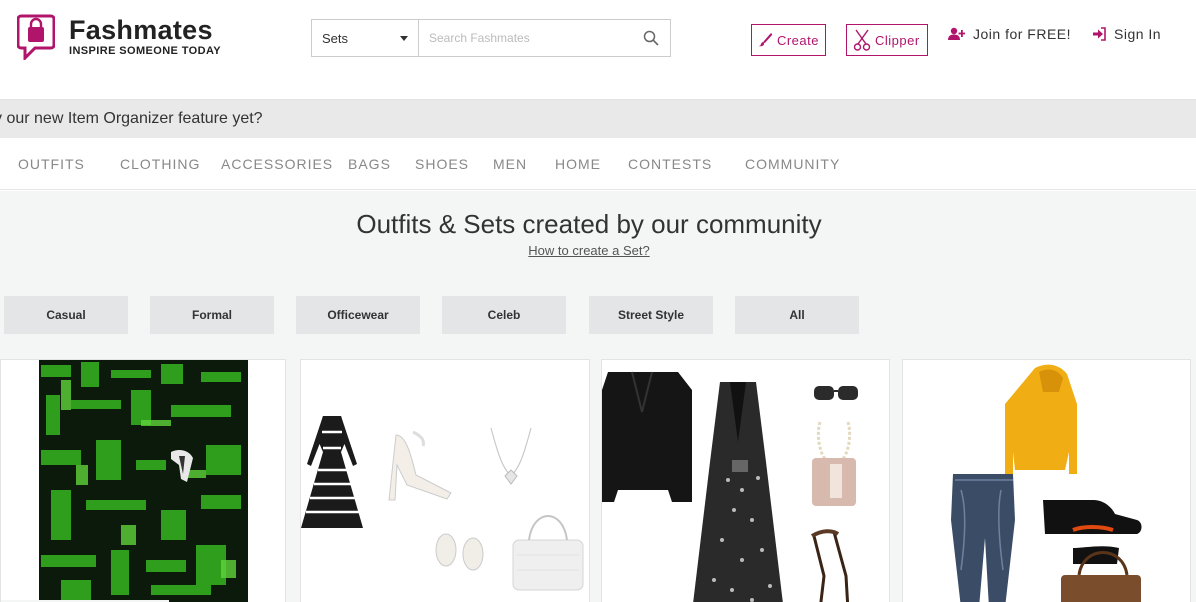 The image size is (1196, 602). I want to click on filter-celeb: Celeb, so click(504, 315).